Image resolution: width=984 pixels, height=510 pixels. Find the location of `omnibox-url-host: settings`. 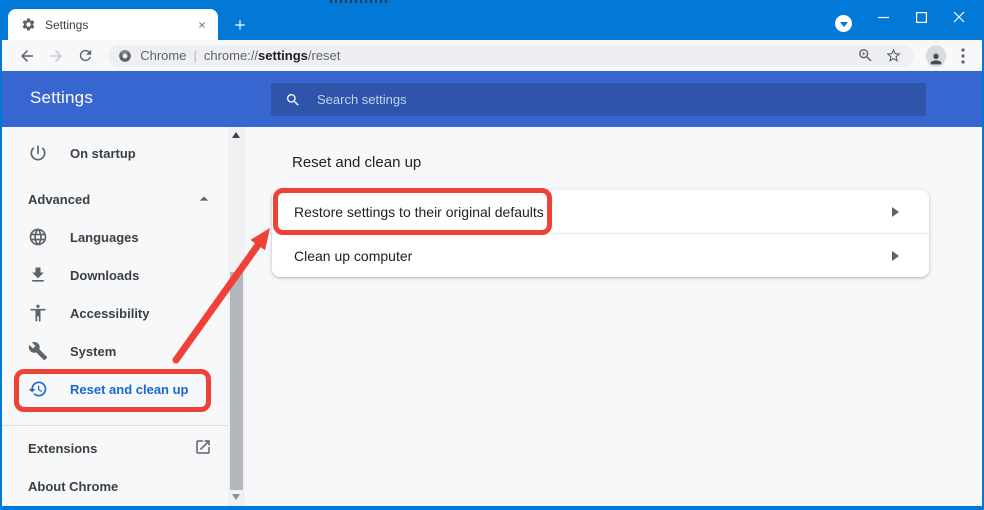

omnibox-url-host: settings is located at coordinates (283, 55).